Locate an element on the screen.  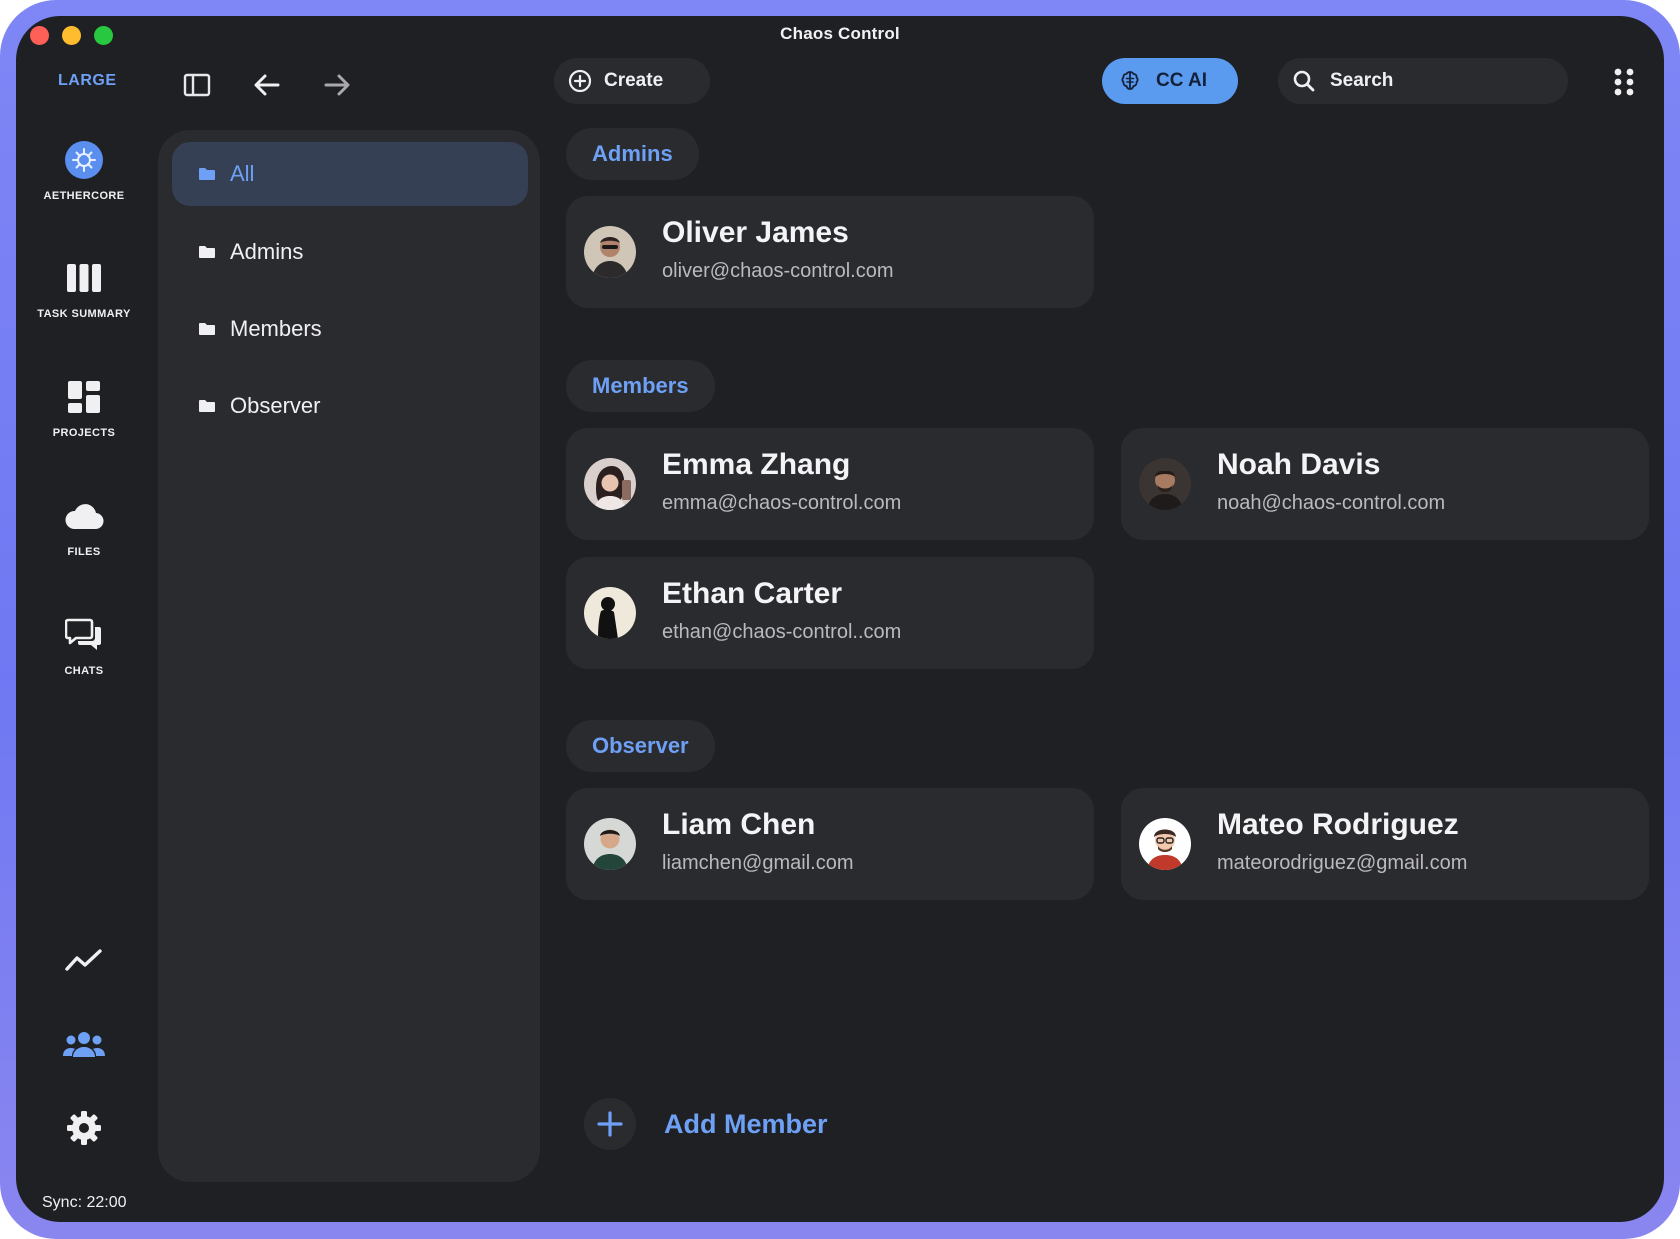
member-email: noah@chaos-control.com is located at coordinates (1331, 503).